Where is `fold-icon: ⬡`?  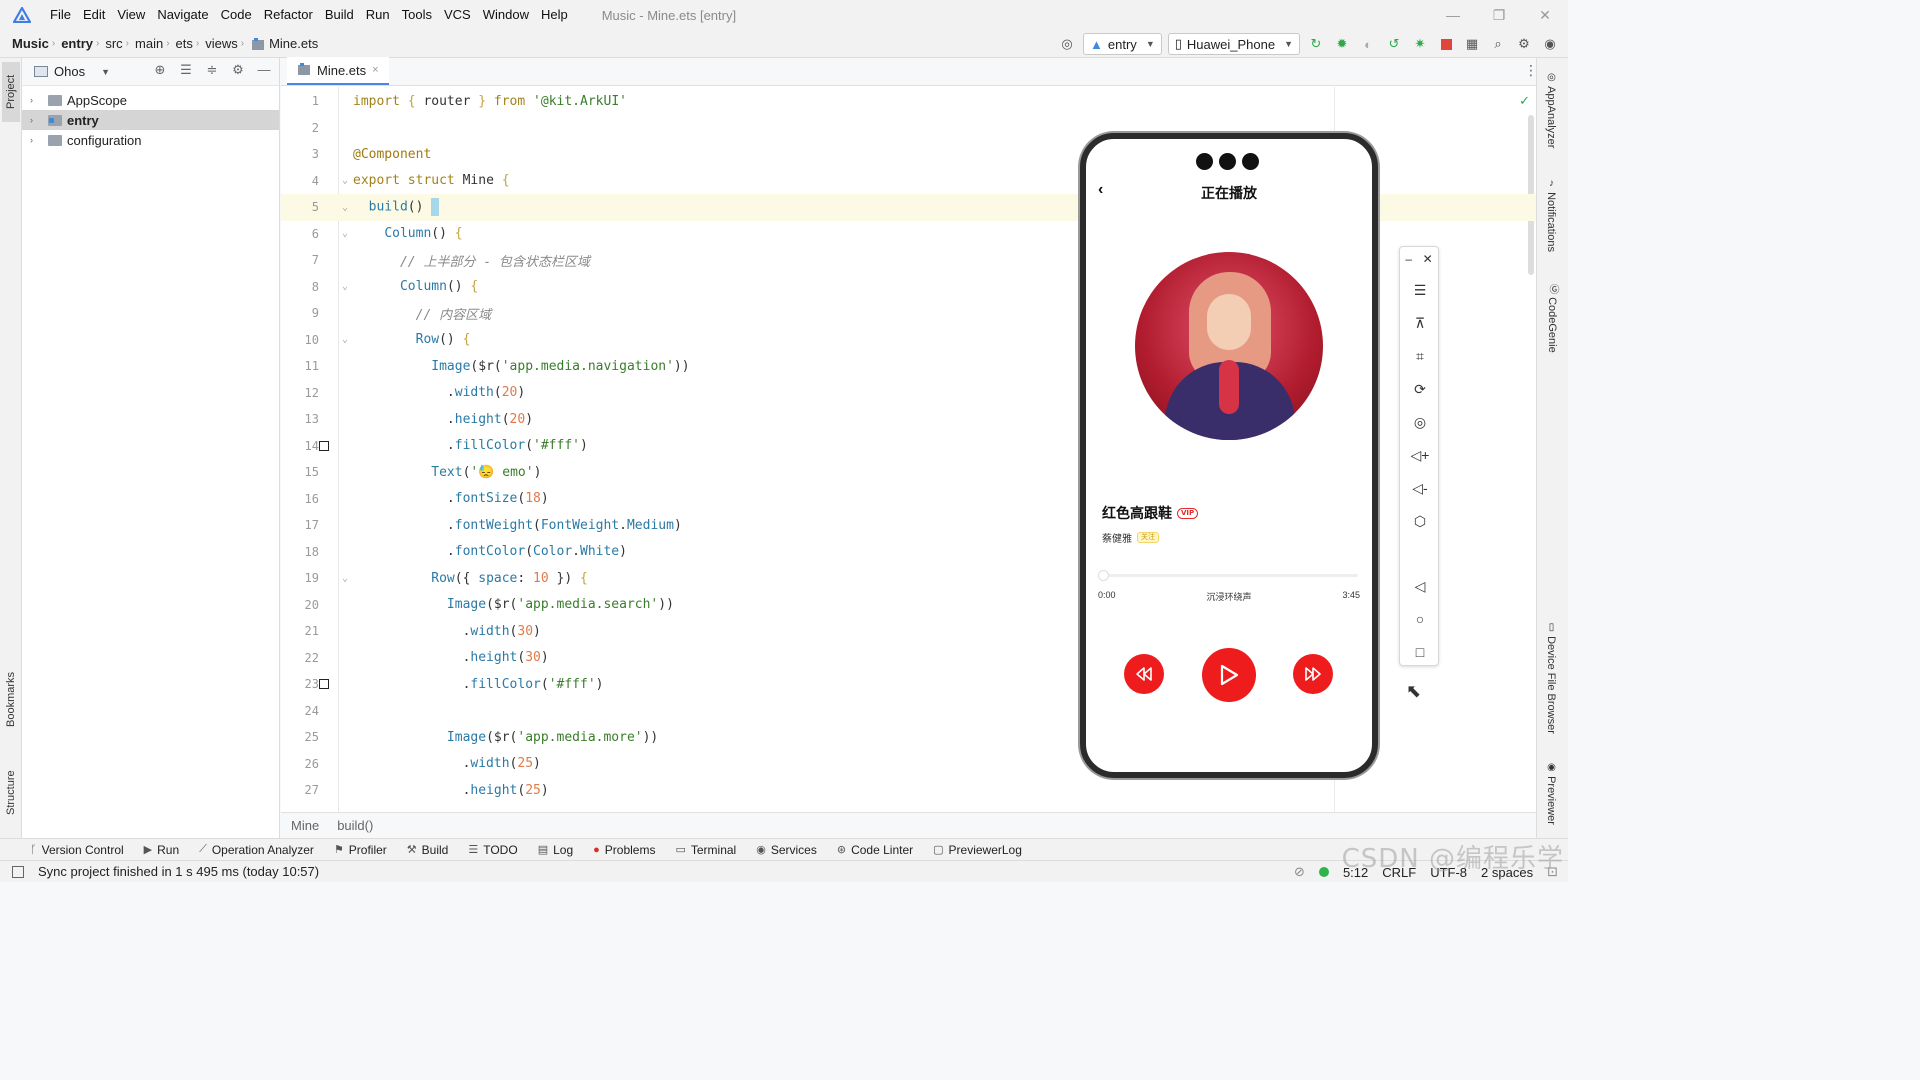
fold-icon: ⬡ is located at coordinates (1420, 521).